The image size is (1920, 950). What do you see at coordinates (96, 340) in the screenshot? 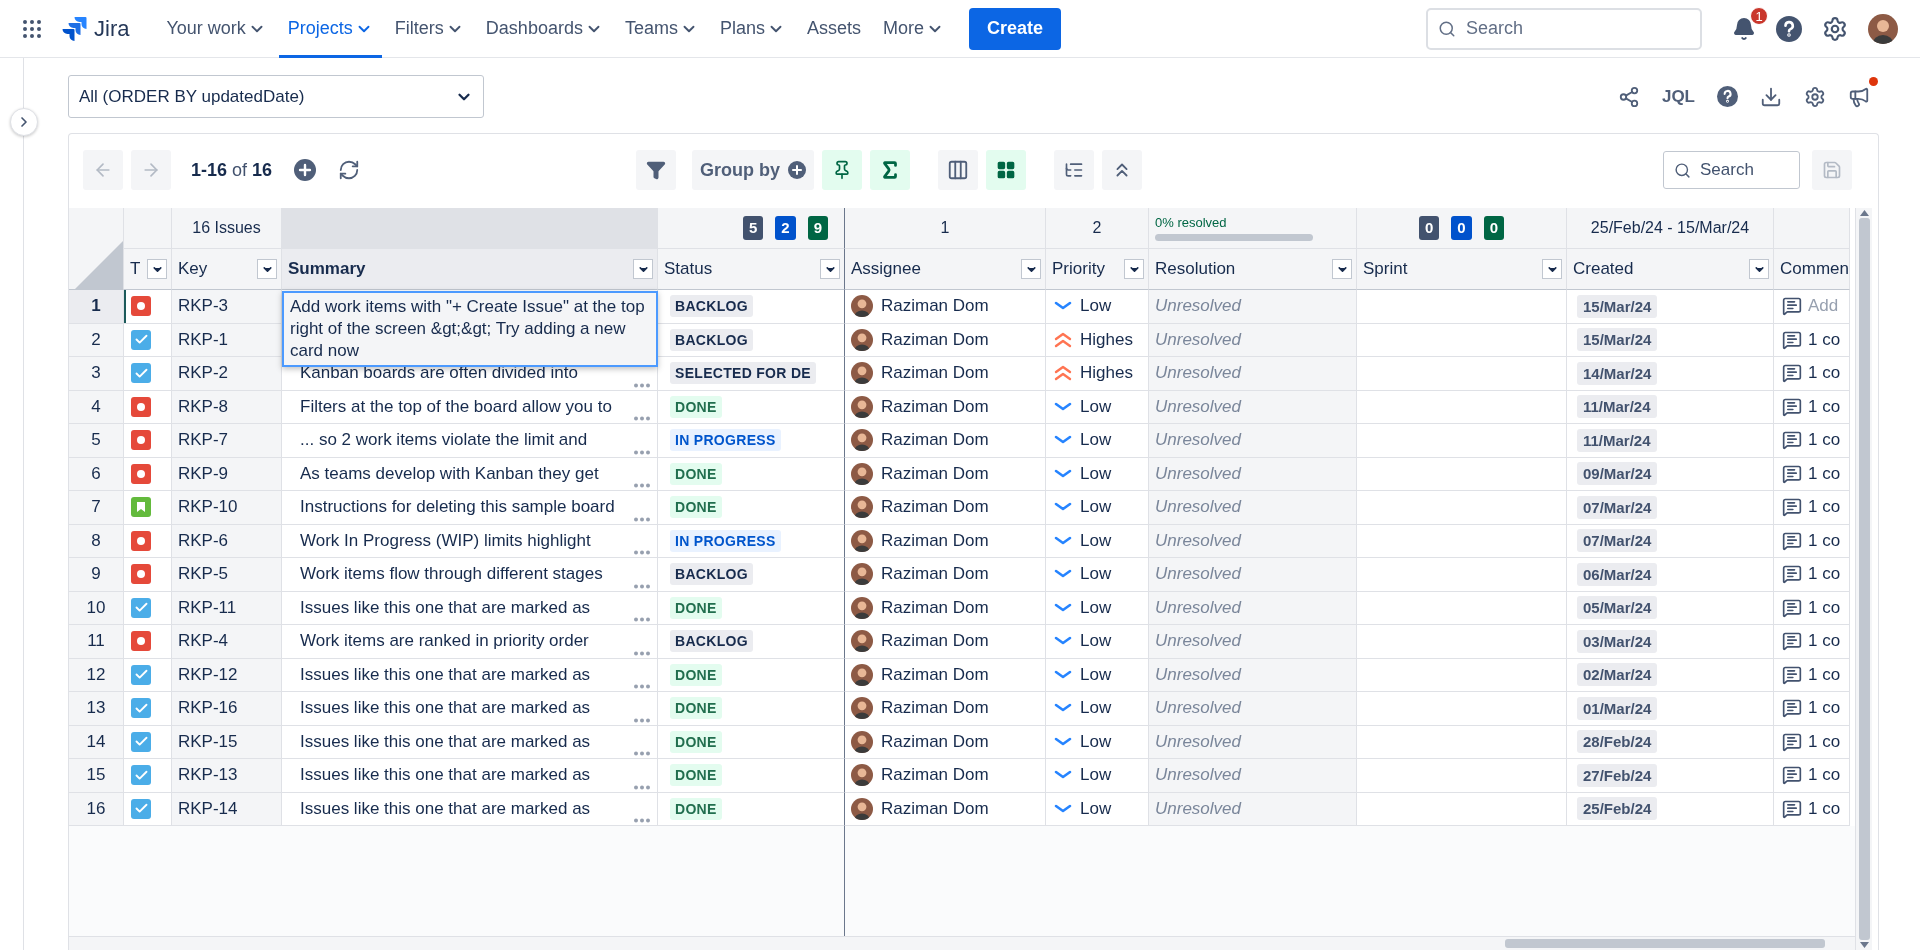
I see `row-number: 2` at bounding box center [96, 340].